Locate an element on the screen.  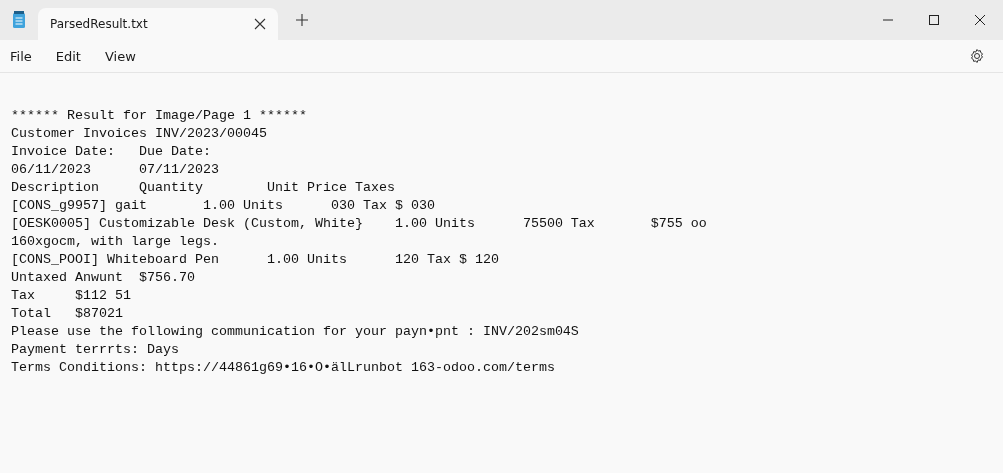
text-line: Description Quantity Unit Price Taxes is located at coordinates (203, 188).